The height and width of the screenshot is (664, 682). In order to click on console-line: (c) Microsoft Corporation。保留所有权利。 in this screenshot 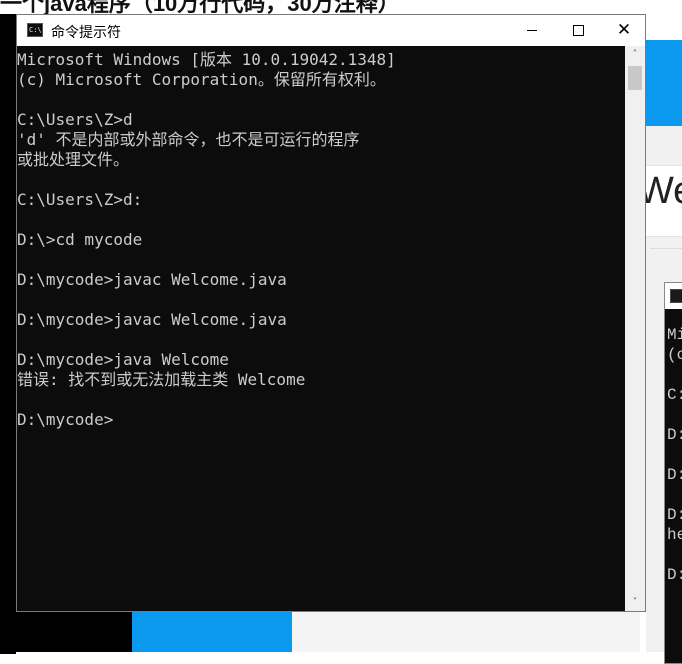, I will do `click(201, 79)`.